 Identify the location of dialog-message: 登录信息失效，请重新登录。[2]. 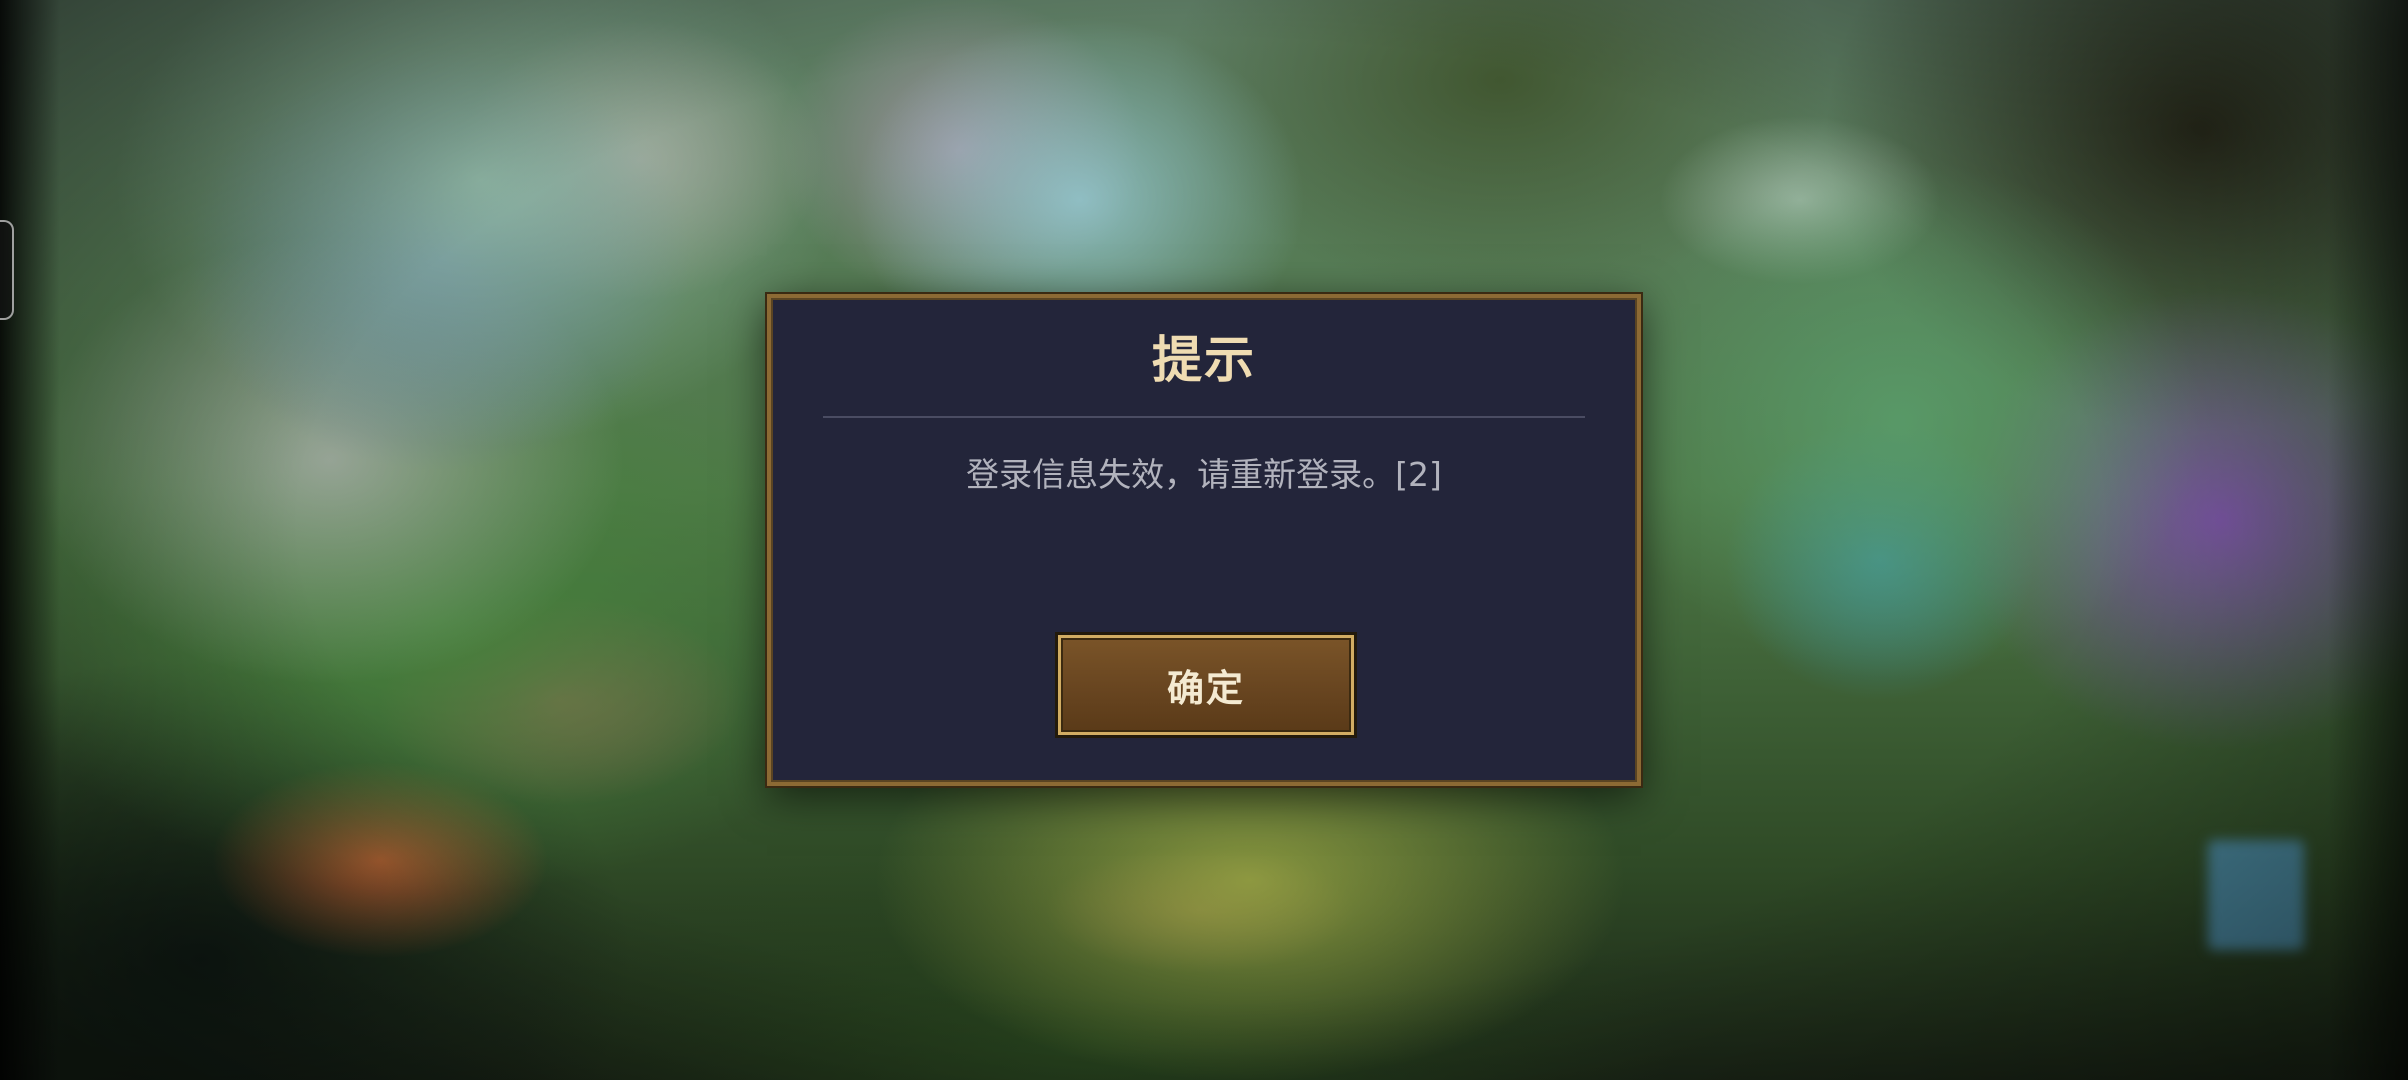
(1204, 474).